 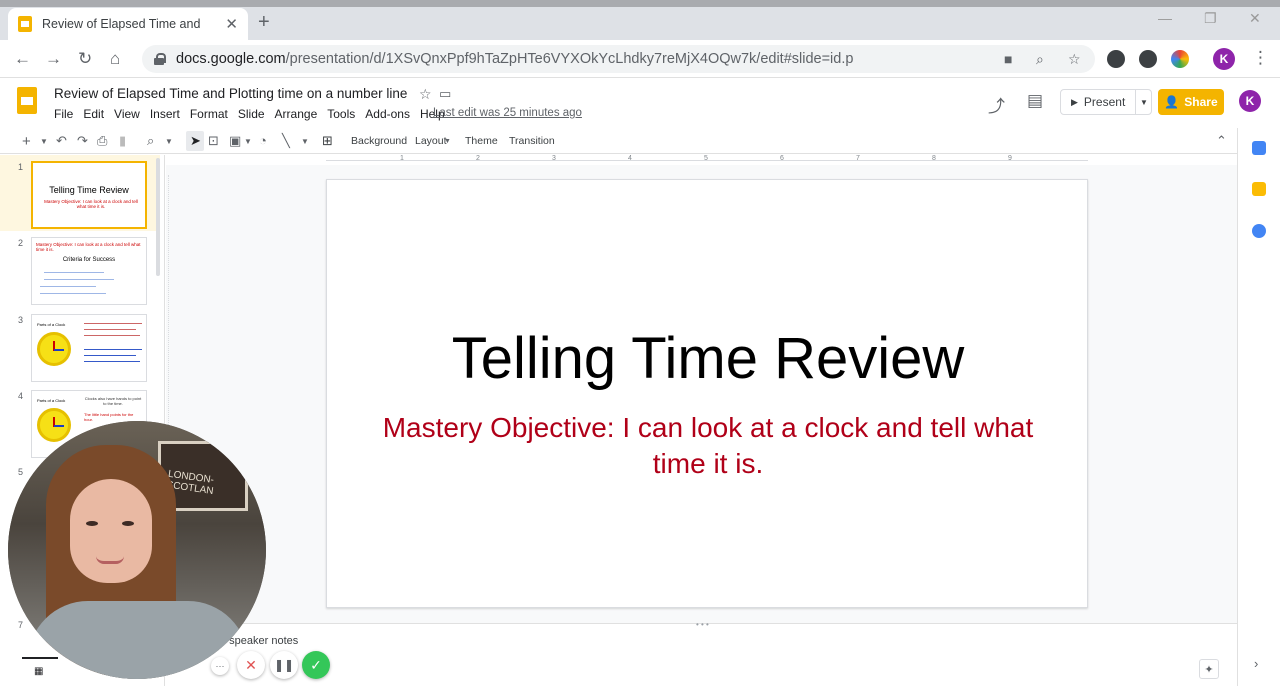 I want to click on menu-addons: Add-ons, so click(x=387, y=114).